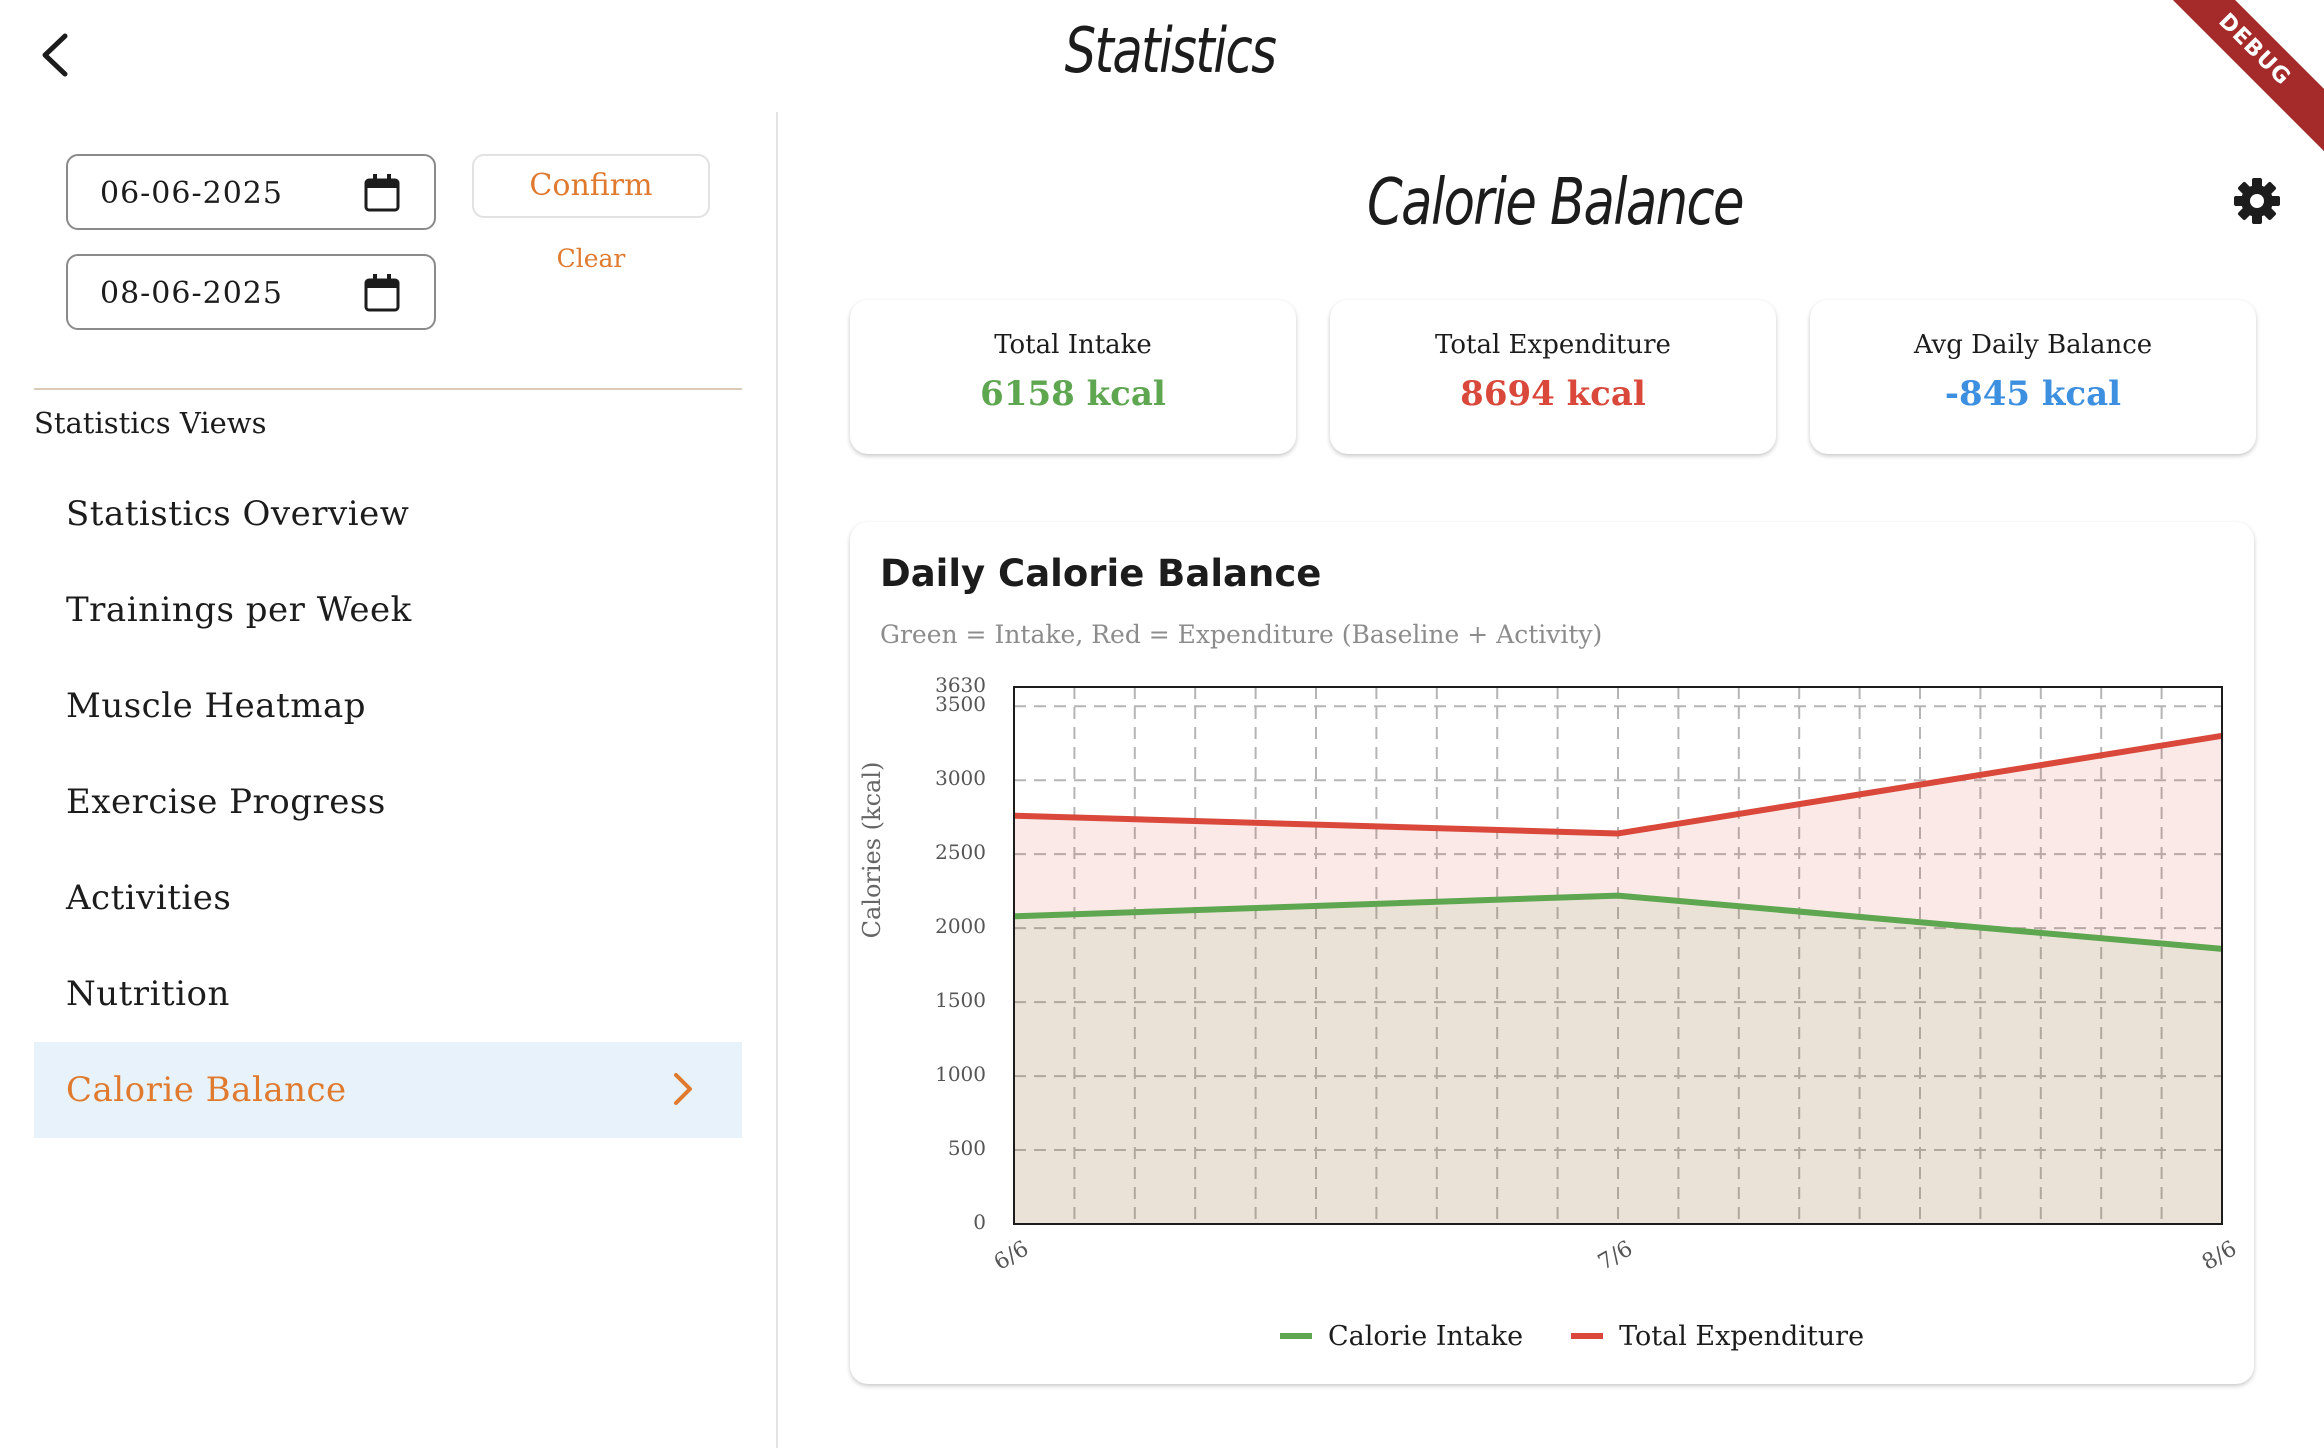 Image resolution: width=2324 pixels, height=1448 pixels. Describe the element at coordinates (960, 1000) in the screenshot. I see `y-tick-label: 1500` at that location.